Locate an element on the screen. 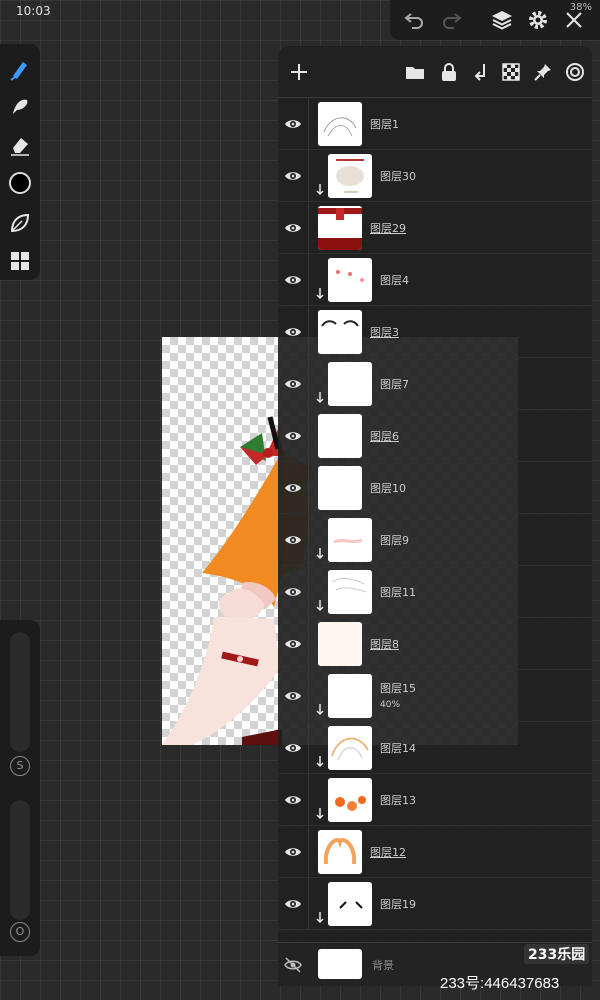  layer-row: 图层11 is located at coordinates (435, 592).